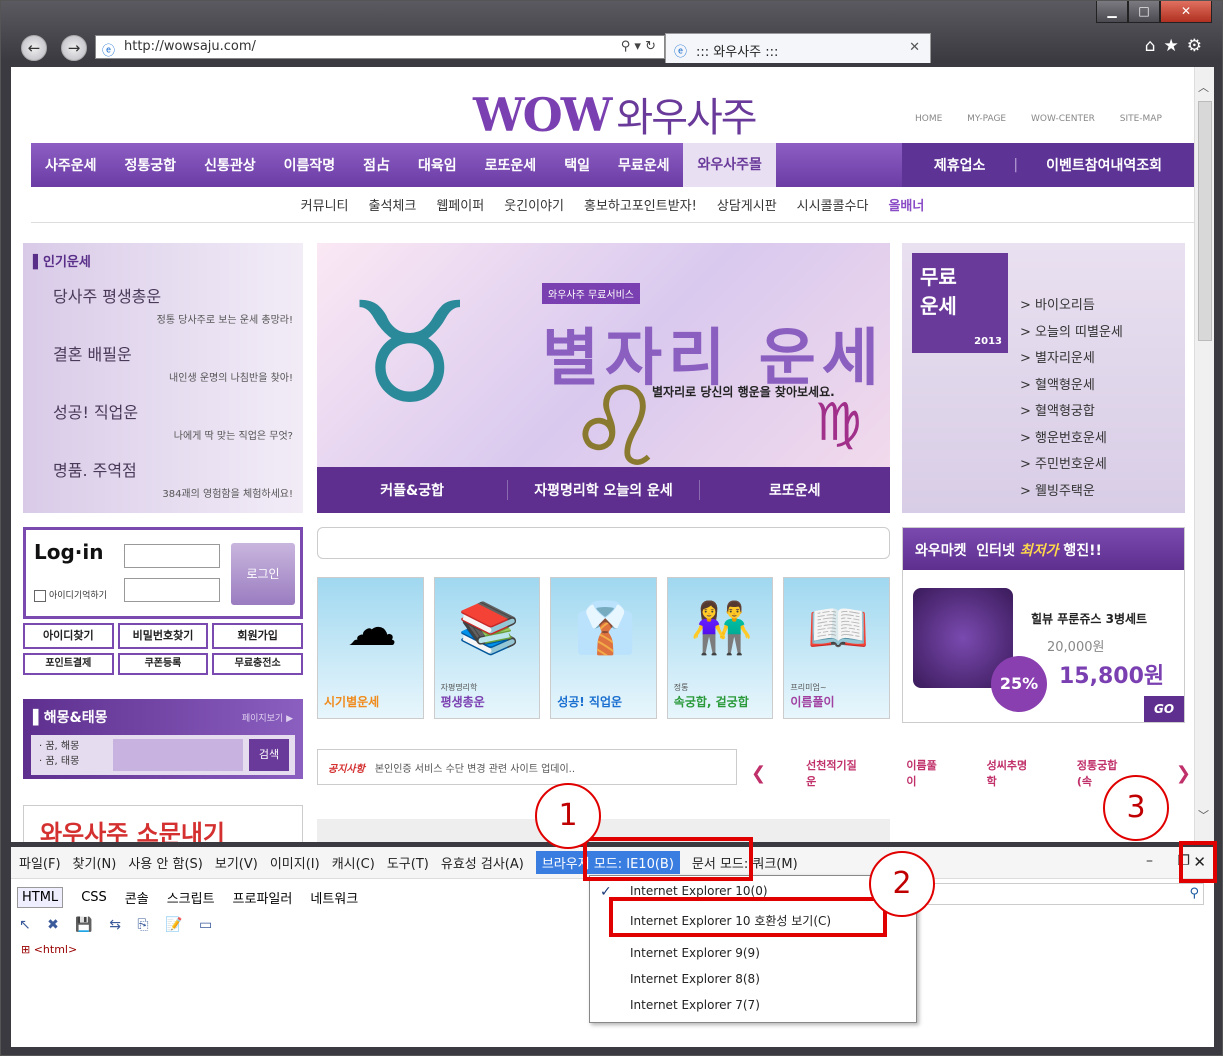 The width and height of the screenshot is (1223, 1056). What do you see at coordinates (295, 862) in the screenshot?
I see `devtools-menu-item: 이미지(I)` at bounding box center [295, 862].